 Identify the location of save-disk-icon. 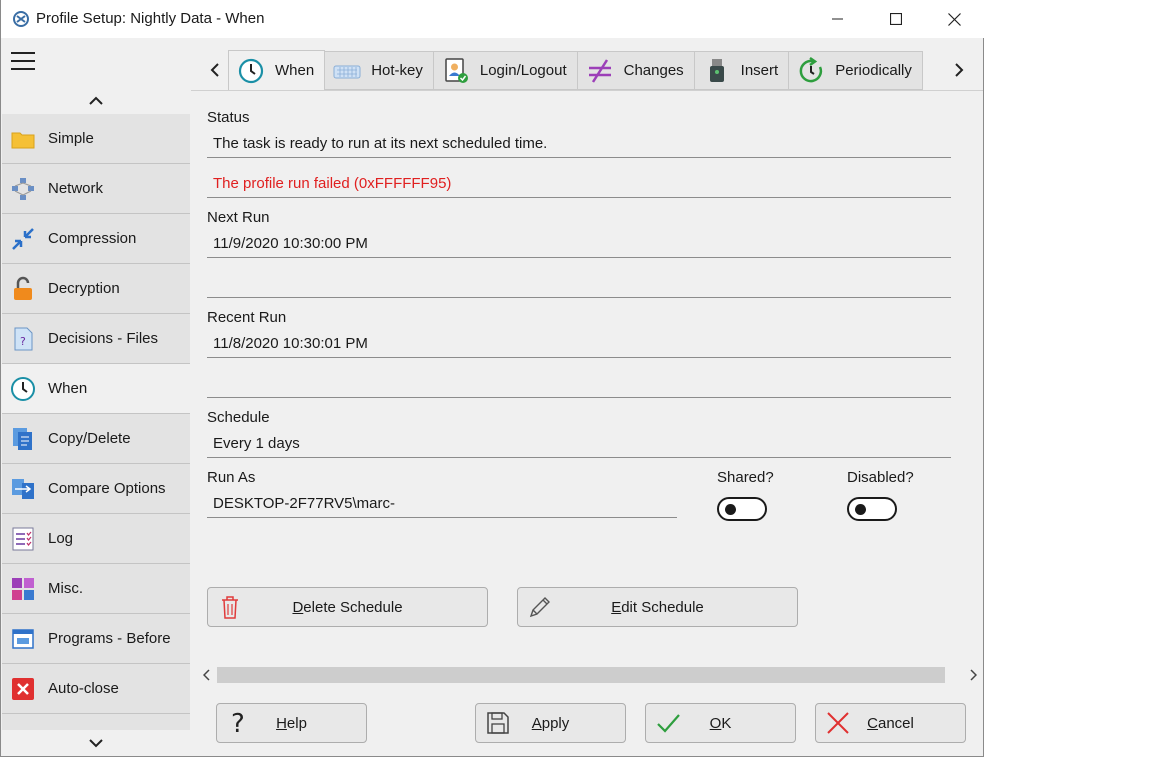
(498, 723).